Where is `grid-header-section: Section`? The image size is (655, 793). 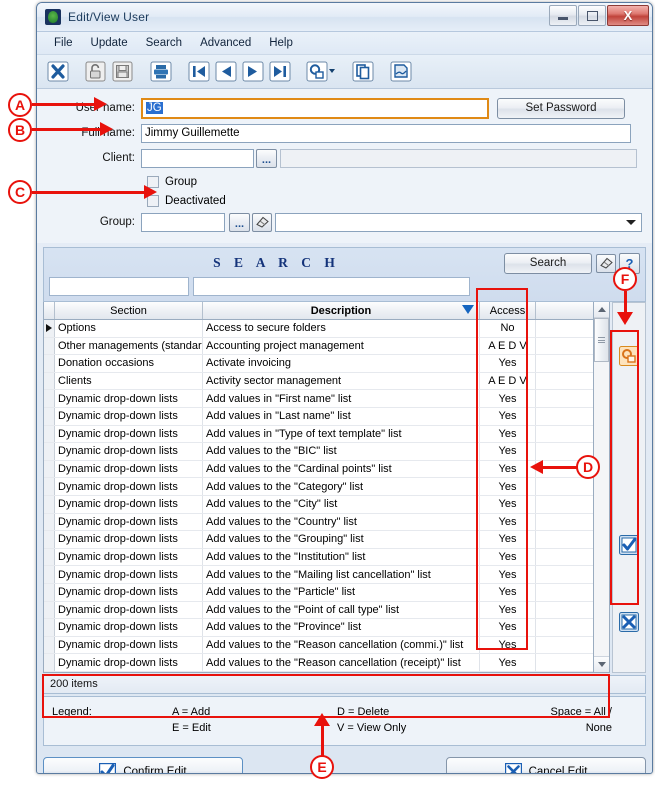
grid-header-section: Section is located at coordinates (129, 310).